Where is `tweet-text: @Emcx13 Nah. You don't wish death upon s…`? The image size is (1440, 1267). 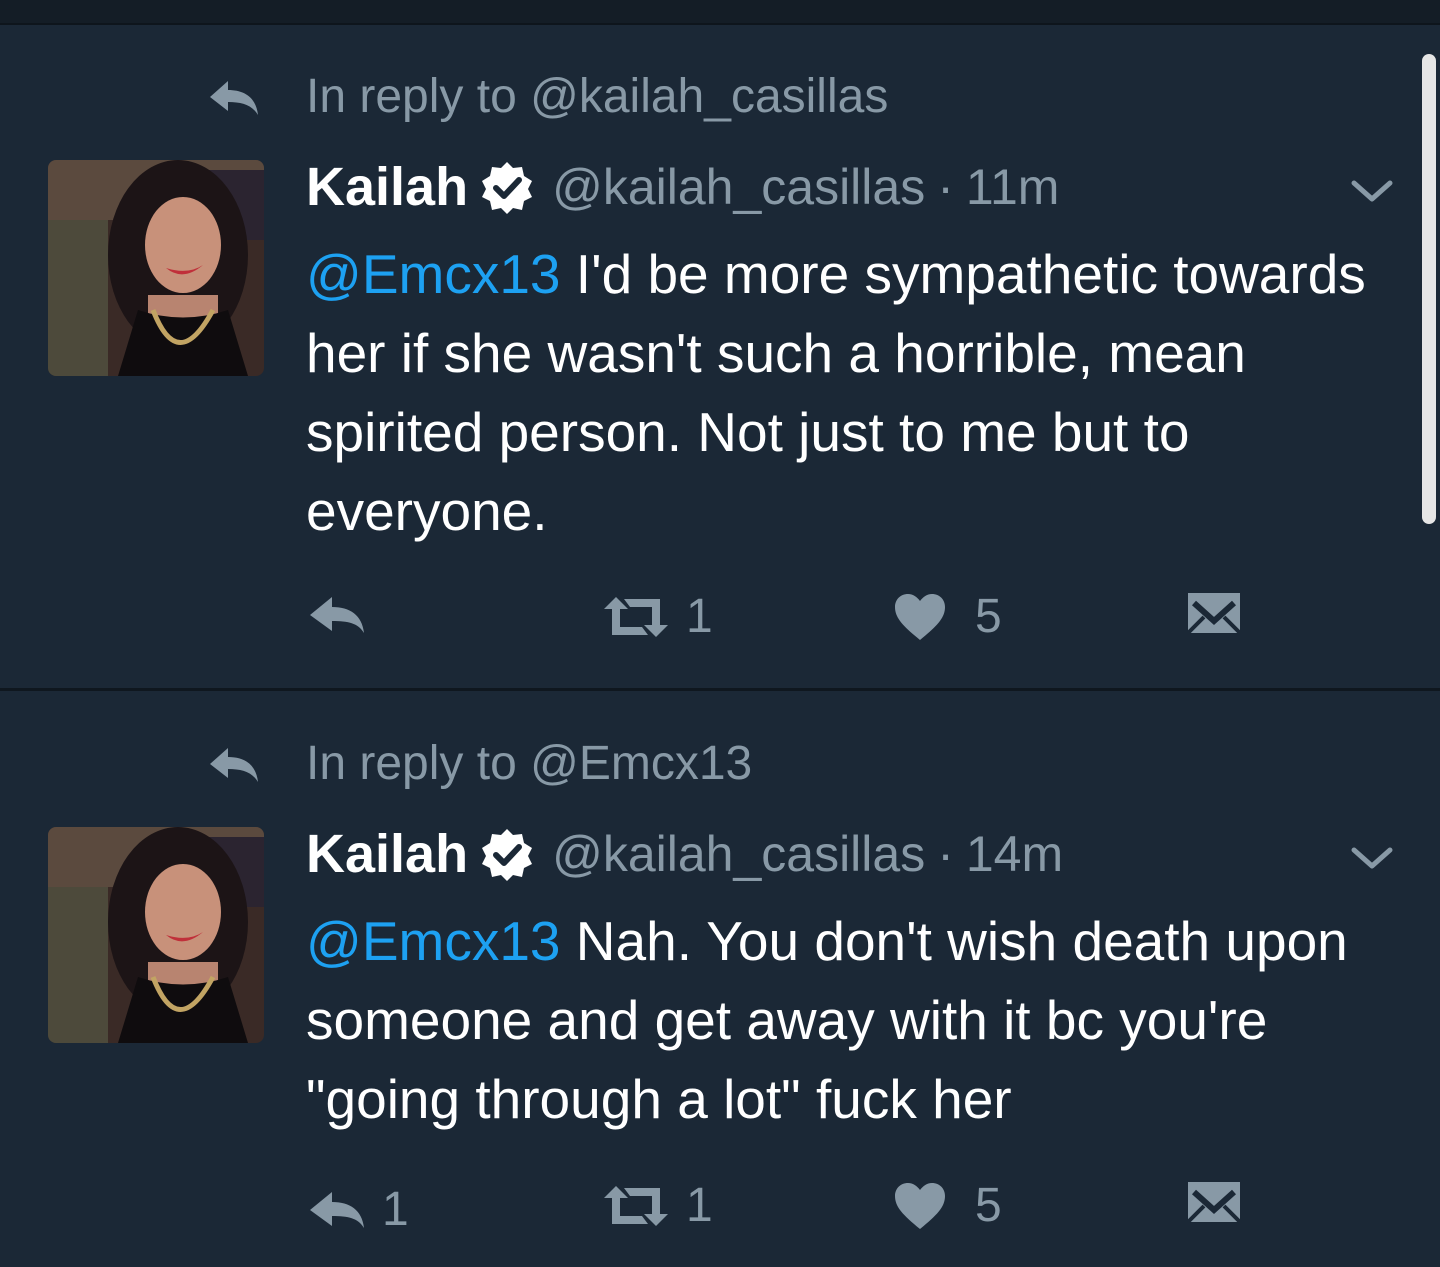 tweet-text: @Emcx13 Nah. You don't wish death upon s… is located at coordinates (856, 1020).